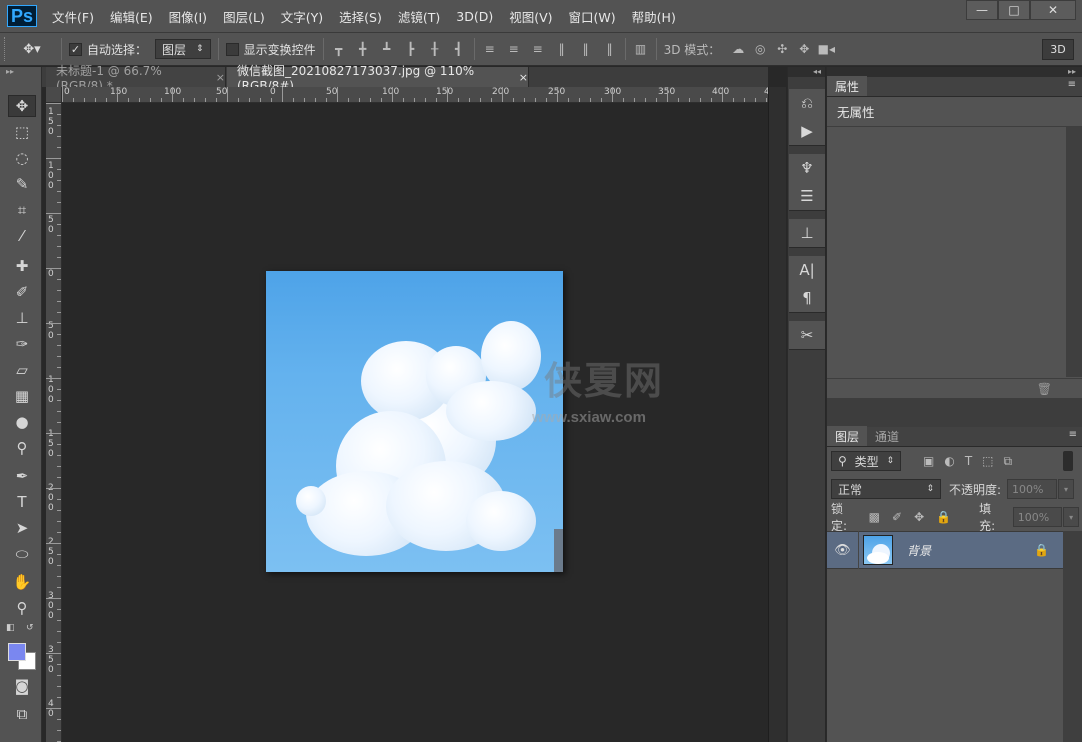  What do you see at coordinates (339, 49) in the screenshot?
I see `align-top-icon: ┳` at bounding box center [339, 49].